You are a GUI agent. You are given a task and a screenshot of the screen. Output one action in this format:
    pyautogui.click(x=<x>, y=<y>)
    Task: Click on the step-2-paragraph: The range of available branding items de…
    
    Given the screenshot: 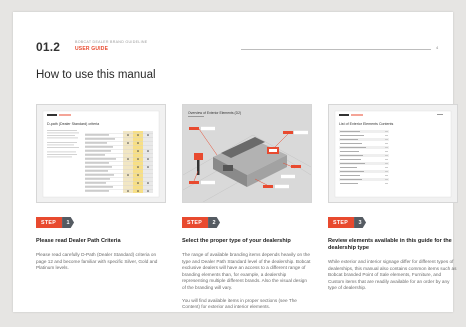 What is the action you would take?
    pyautogui.click(x=246, y=271)
    